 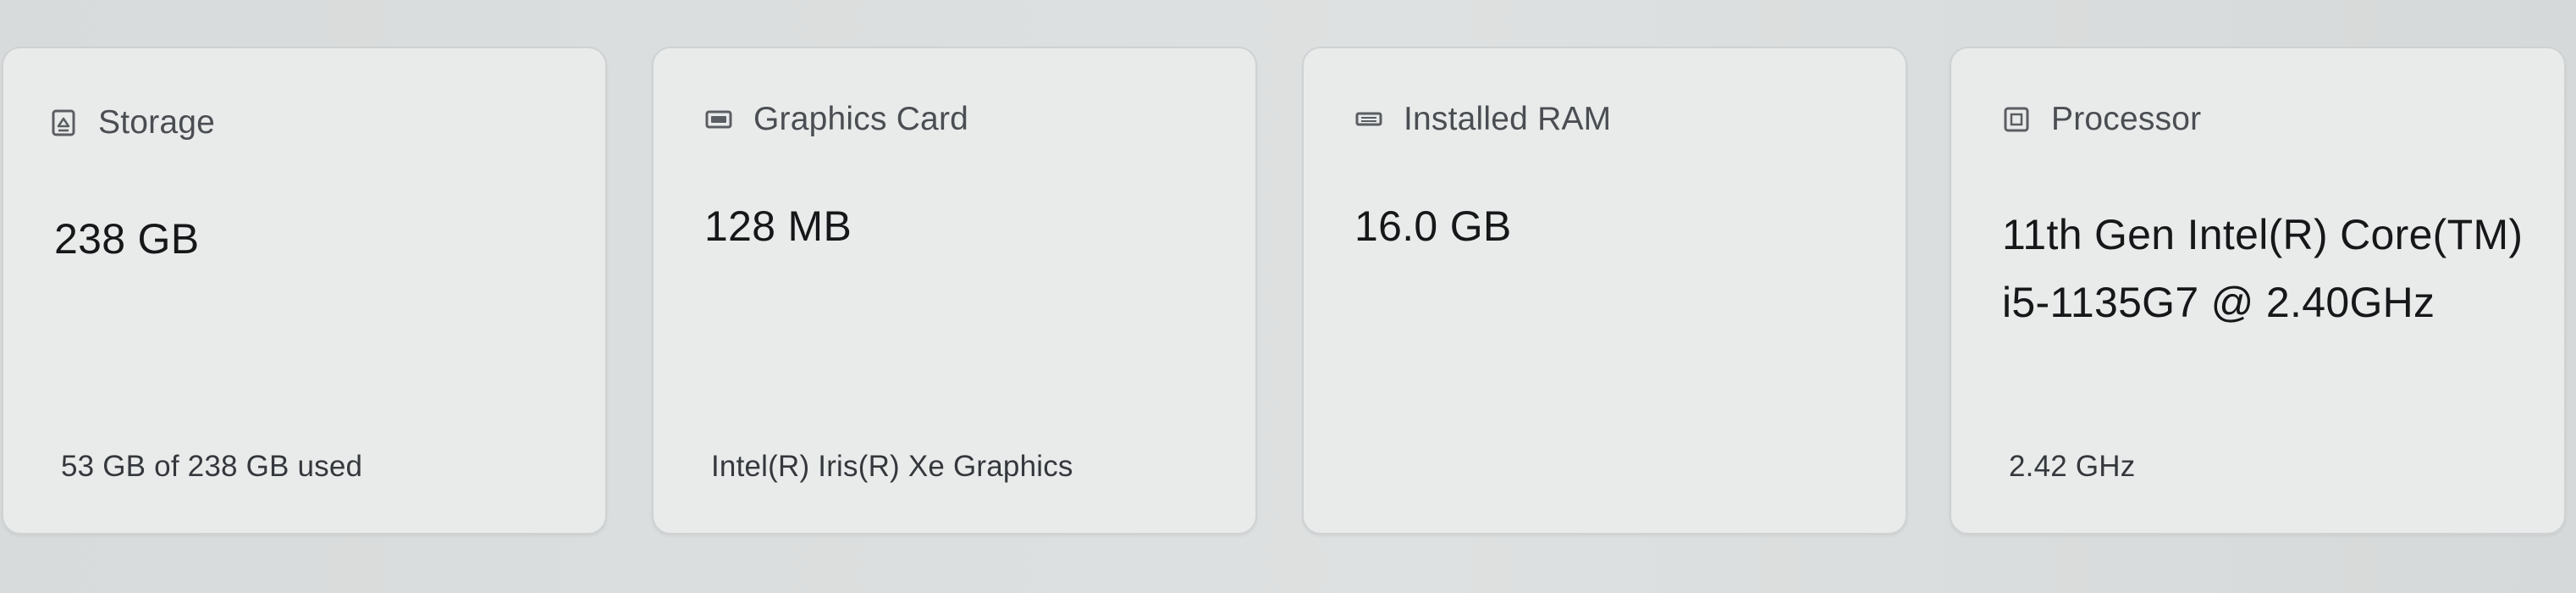 I want to click on processor-title: Processor, so click(x=2126, y=119).